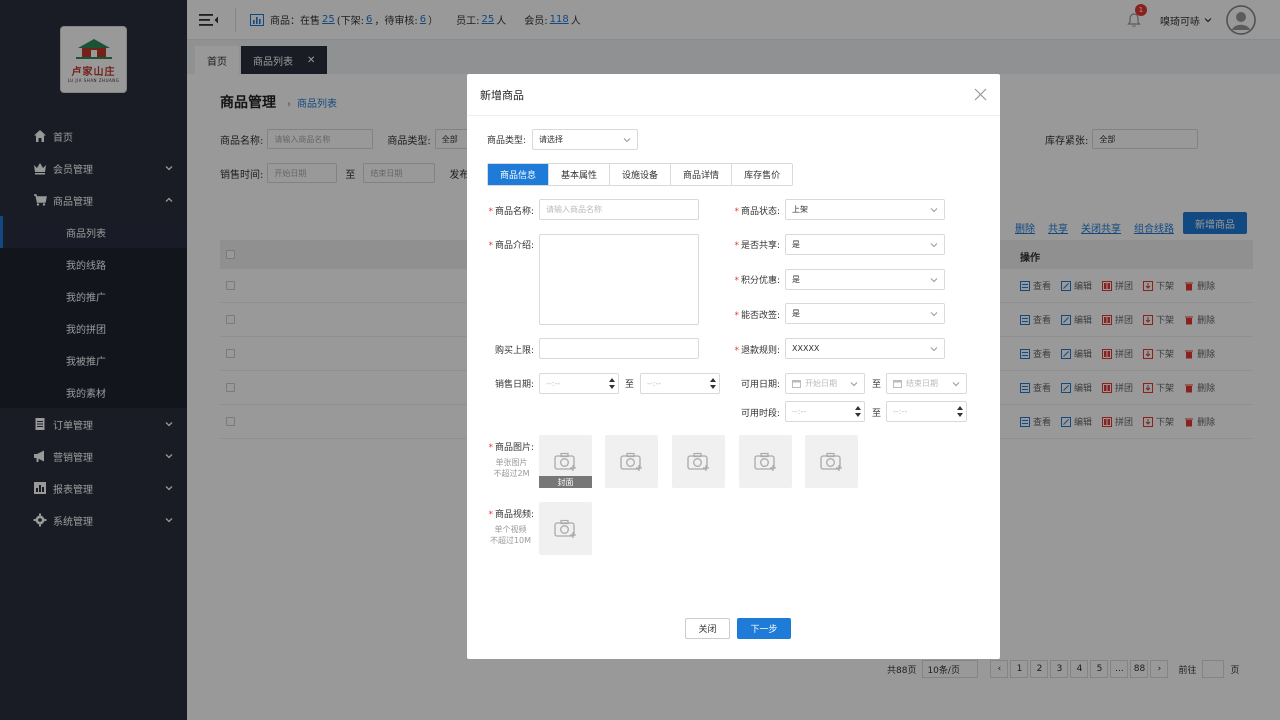 The height and width of the screenshot is (720, 1280). I want to click on sale-start-time: --:--, so click(579, 383).